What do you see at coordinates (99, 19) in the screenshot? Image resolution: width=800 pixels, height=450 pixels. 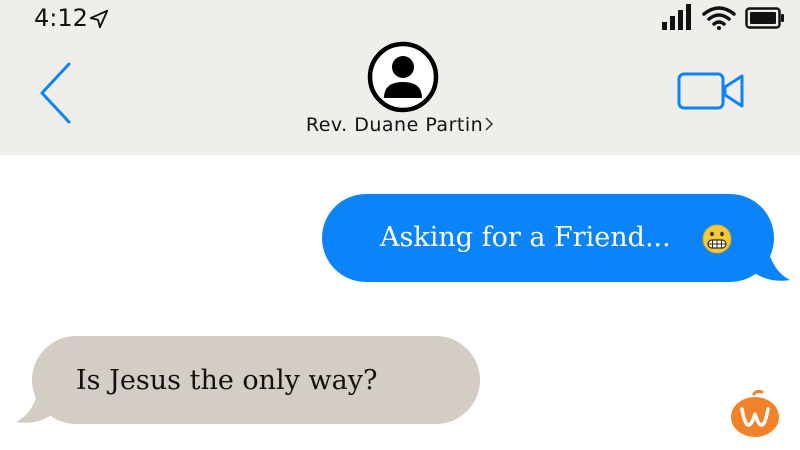 I see `location-arrow-icon` at bounding box center [99, 19].